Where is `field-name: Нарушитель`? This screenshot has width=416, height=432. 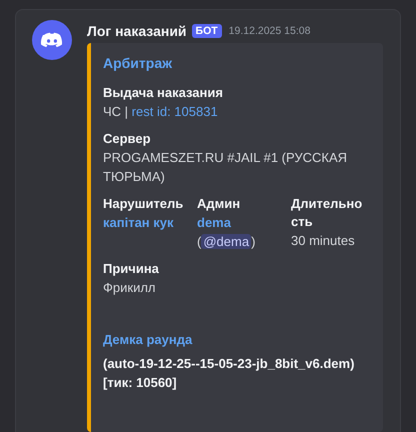
field-name: Нарушитель is located at coordinates (143, 204).